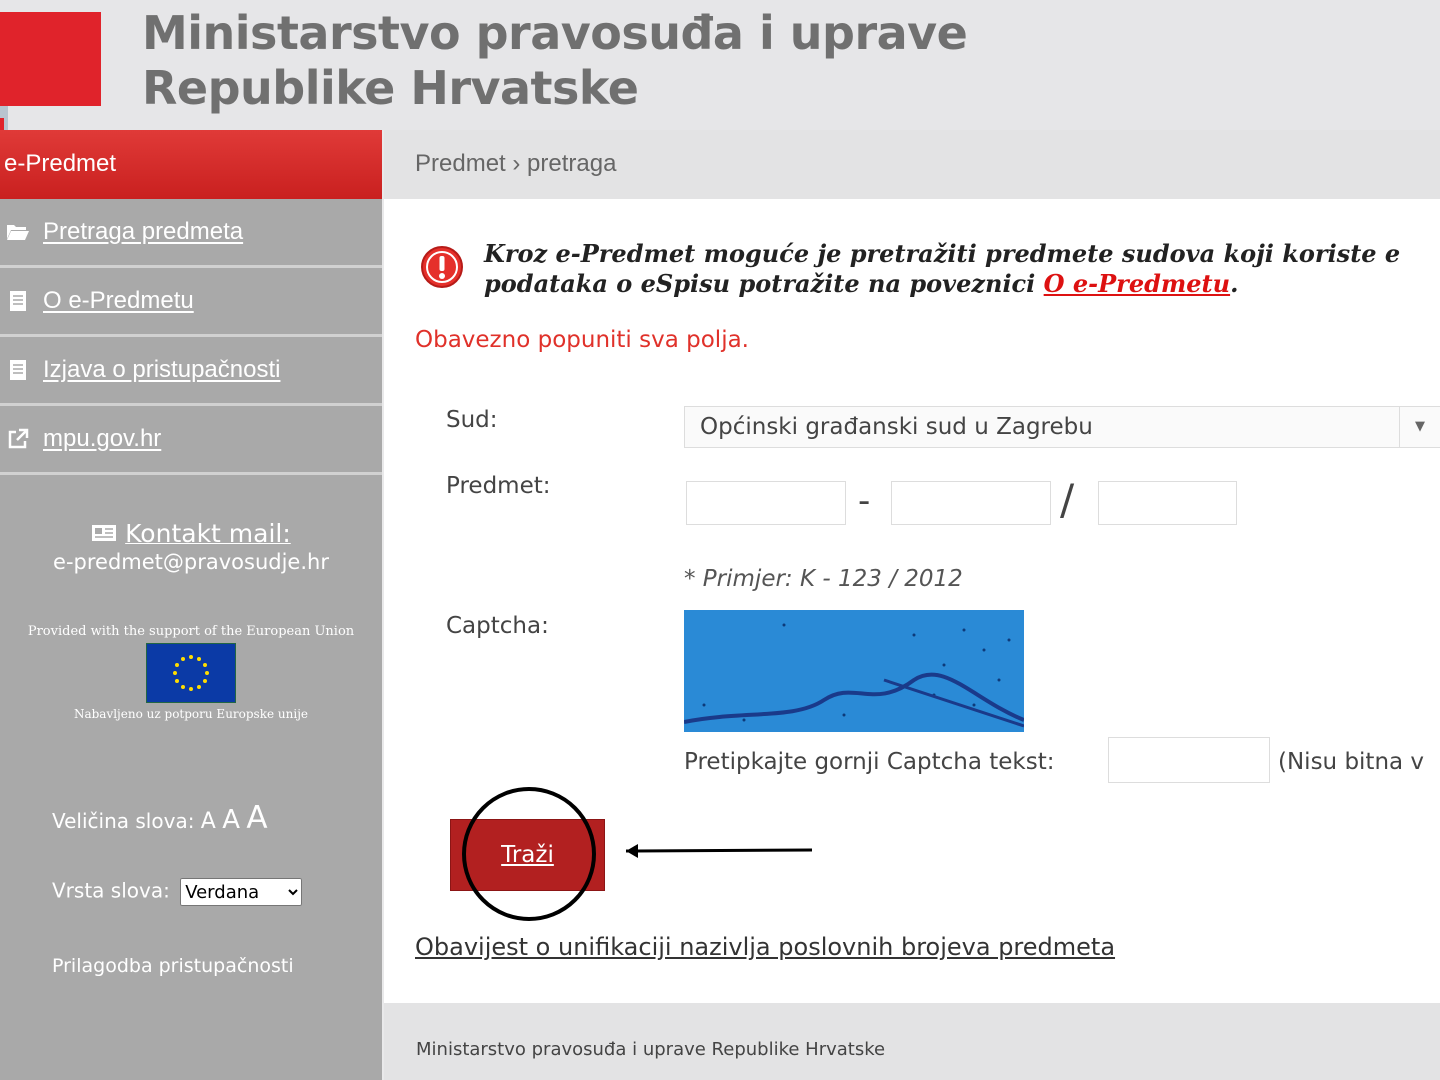 The width and height of the screenshot is (1440, 1080). What do you see at coordinates (896, 427) in the screenshot?
I see `court-select-value: Općinski građanski sud u Zagrebu` at bounding box center [896, 427].